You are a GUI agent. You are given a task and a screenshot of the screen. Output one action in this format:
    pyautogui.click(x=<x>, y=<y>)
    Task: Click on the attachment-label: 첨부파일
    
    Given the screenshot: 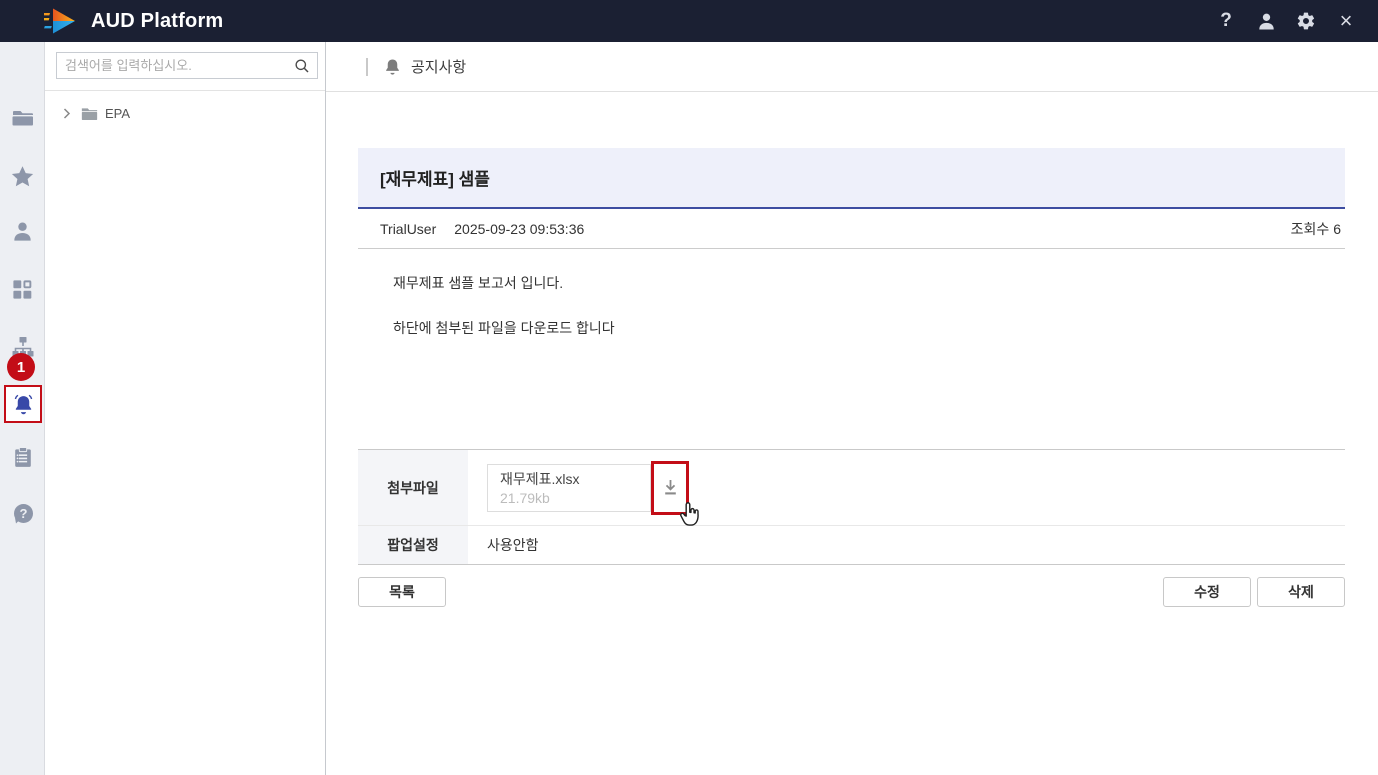 What is the action you would take?
    pyautogui.click(x=413, y=487)
    